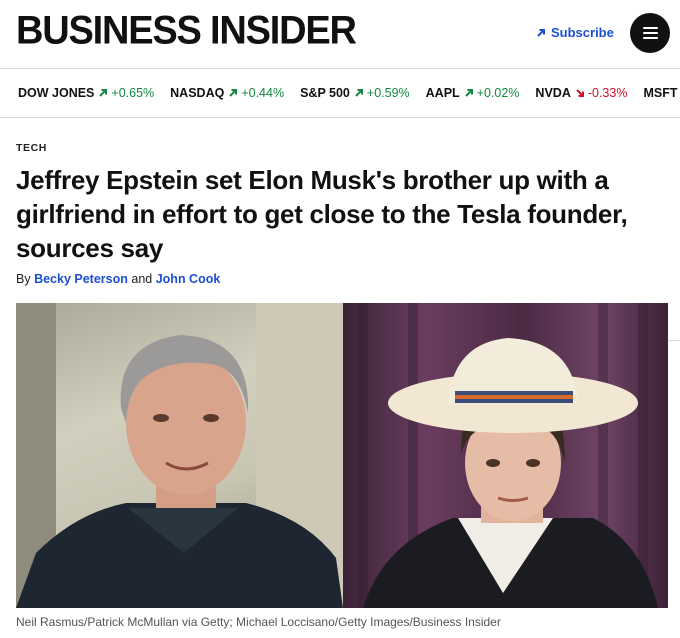 This screenshot has height=638, width=680. I want to click on ticker-change: +0.65%, so click(133, 93).